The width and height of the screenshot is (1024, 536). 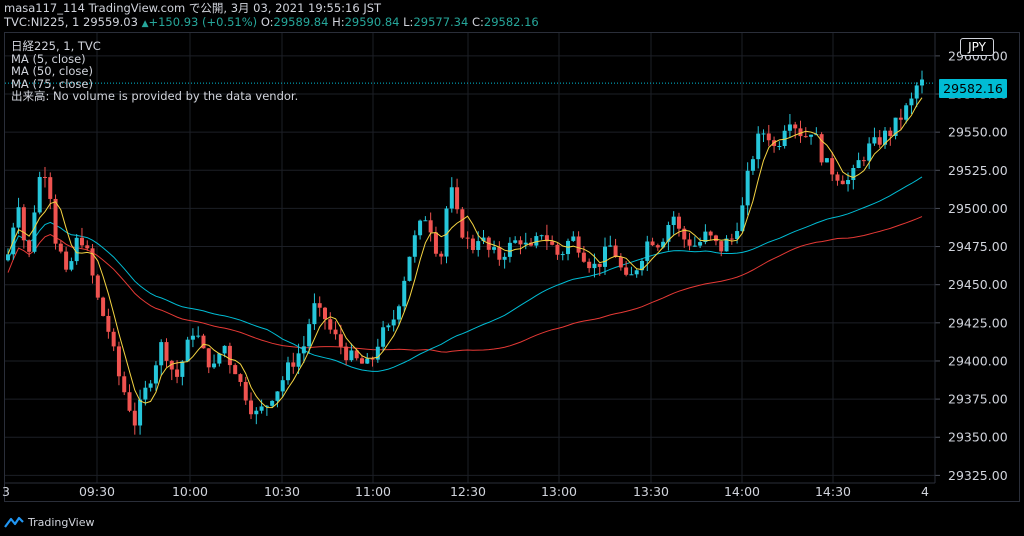 I want to click on currency-button: JPY, so click(x=977, y=47).